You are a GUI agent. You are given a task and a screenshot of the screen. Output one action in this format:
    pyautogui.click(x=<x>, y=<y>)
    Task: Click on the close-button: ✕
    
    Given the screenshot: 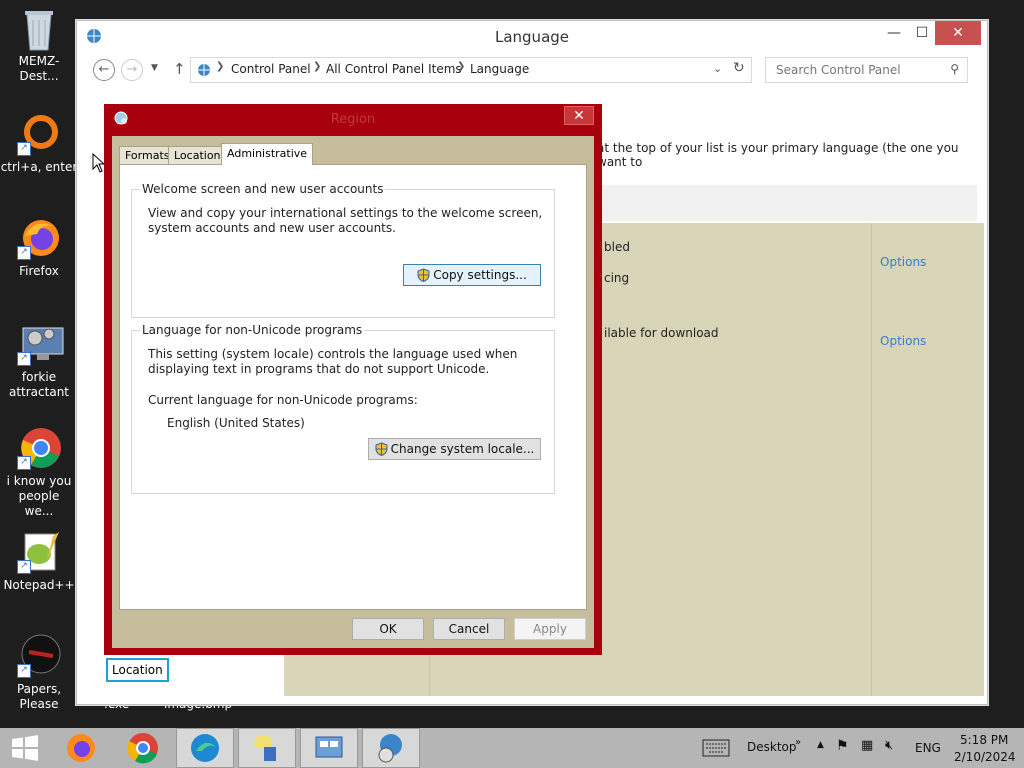 What is the action you would take?
    pyautogui.click(x=958, y=33)
    